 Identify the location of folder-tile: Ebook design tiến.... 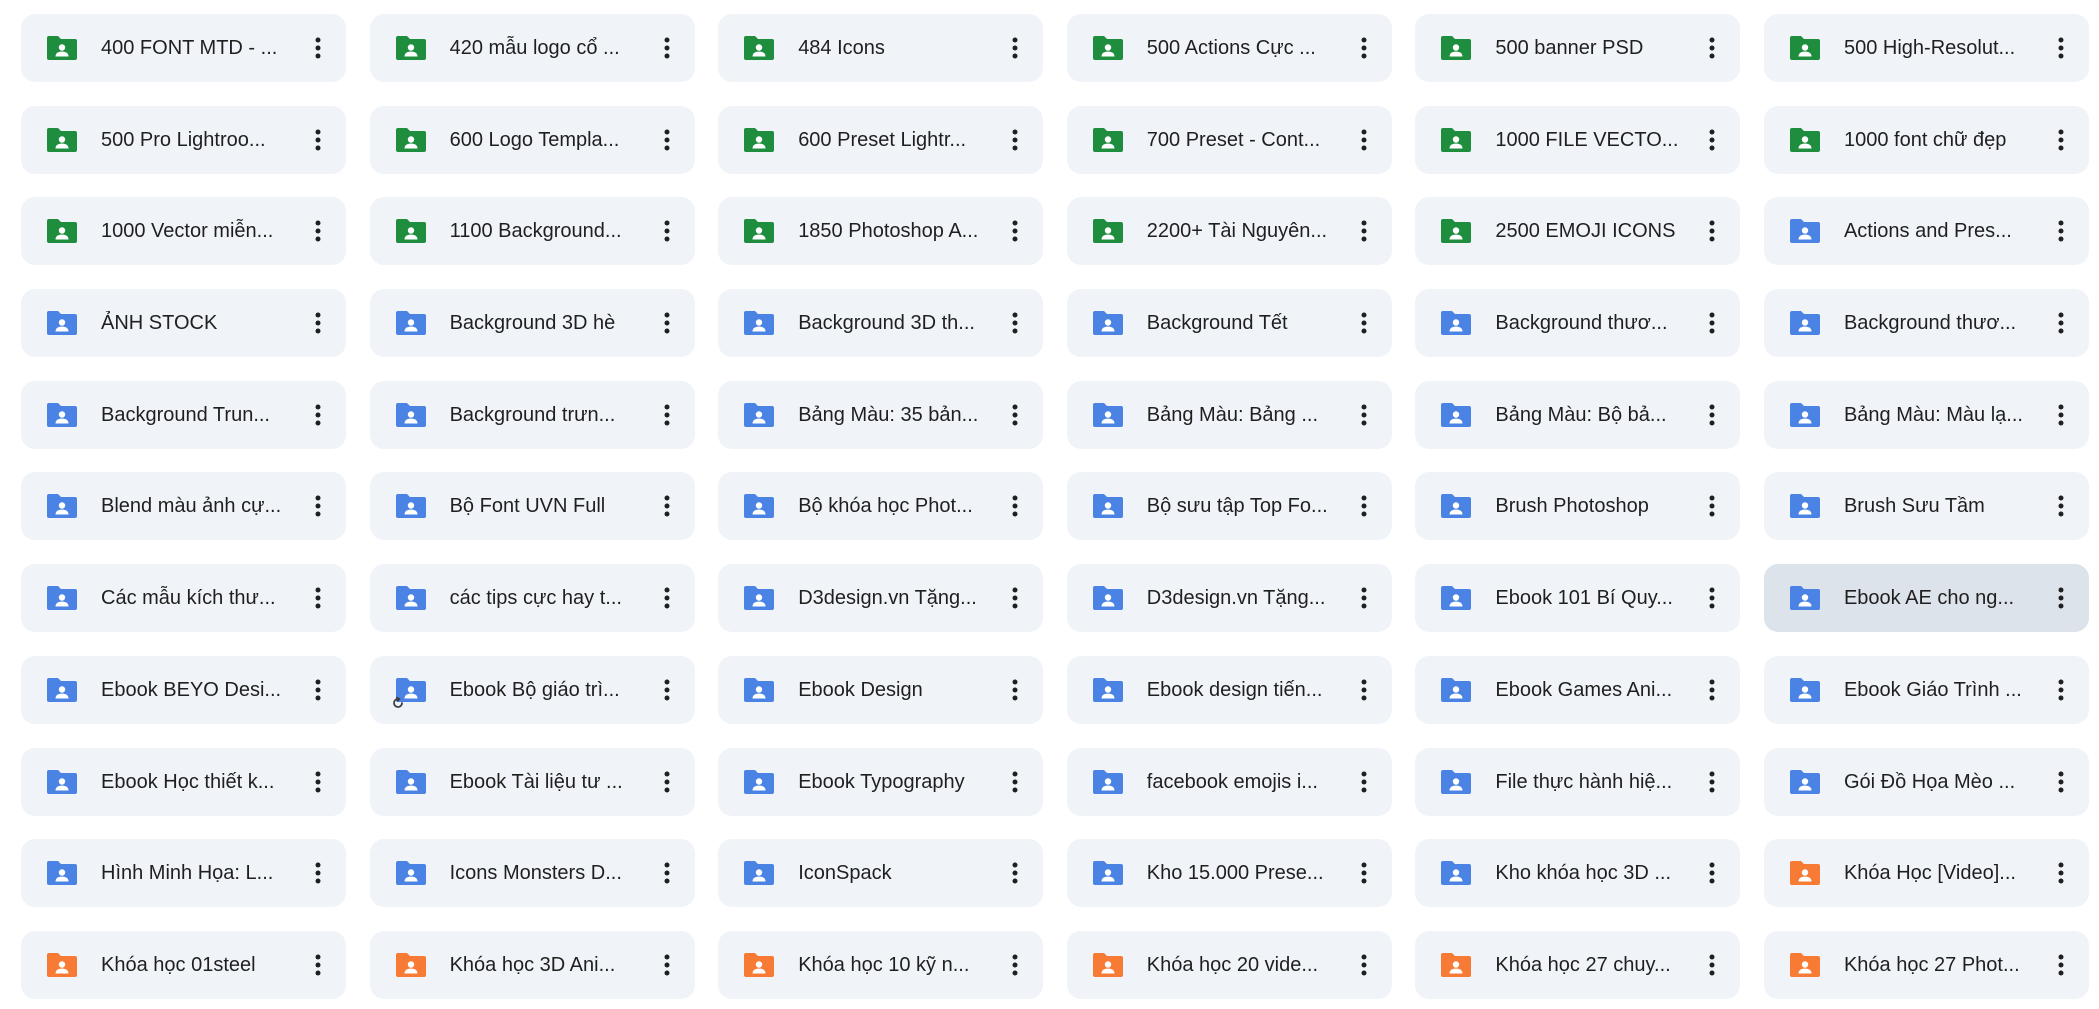
(1229, 689).